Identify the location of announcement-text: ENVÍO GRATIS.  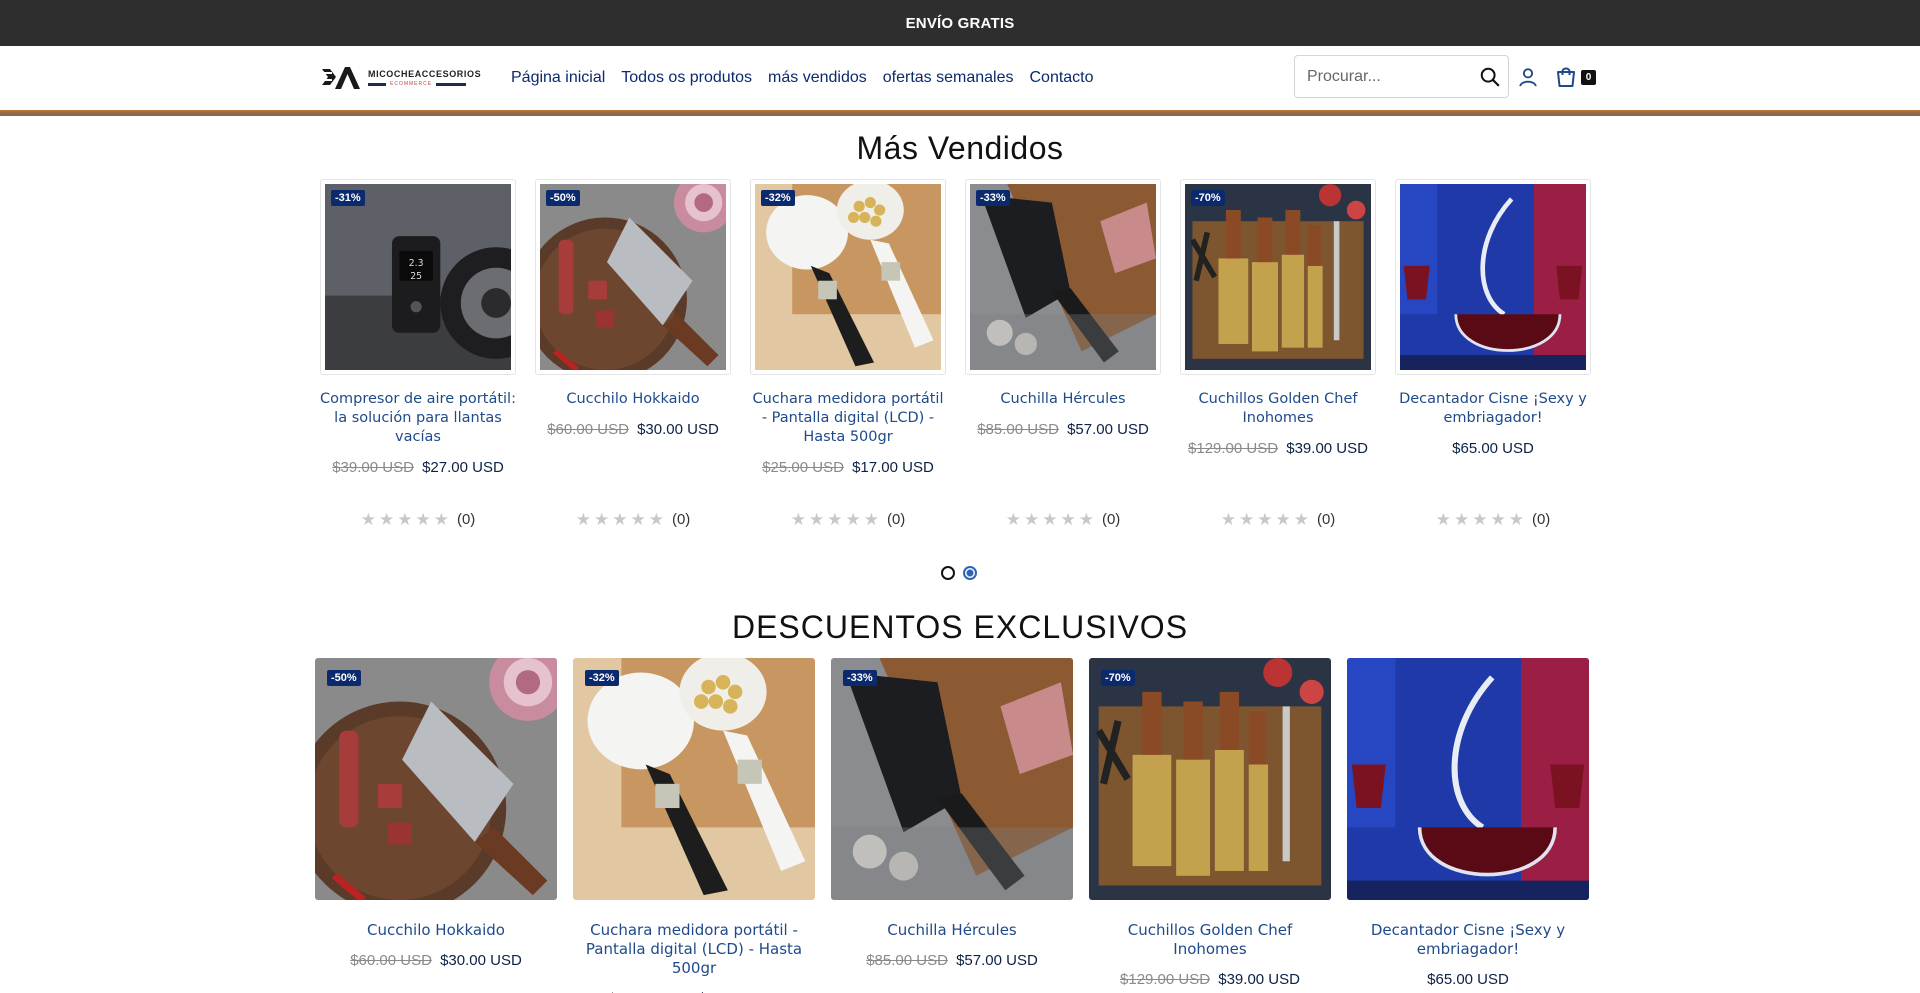
(960, 23).